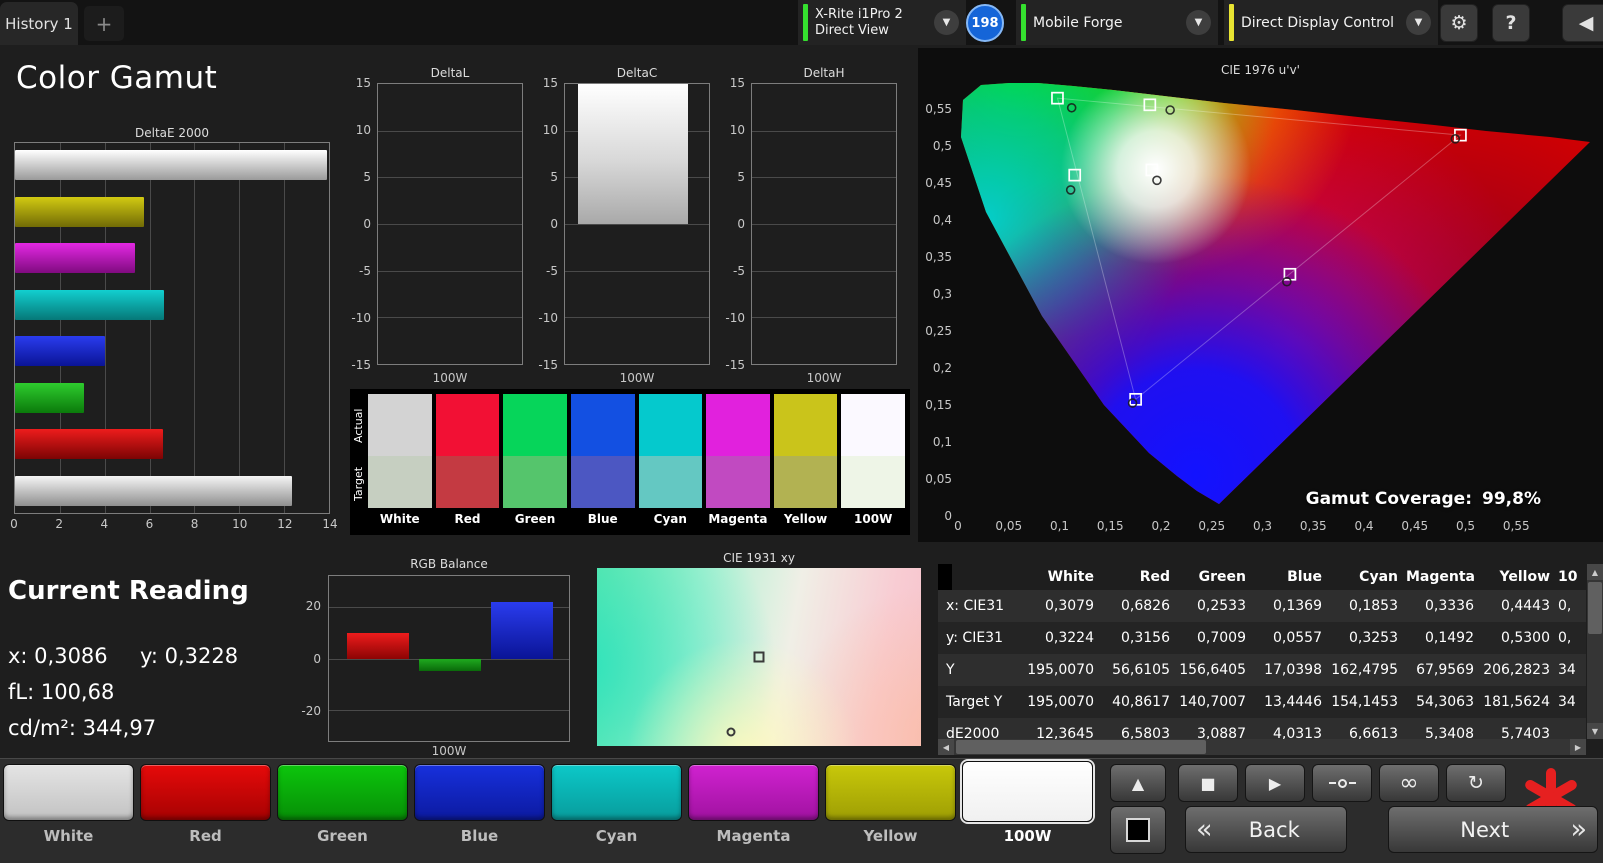 The height and width of the screenshot is (863, 1603). I want to click on swatch-label: Magenta, so click(738, 519).